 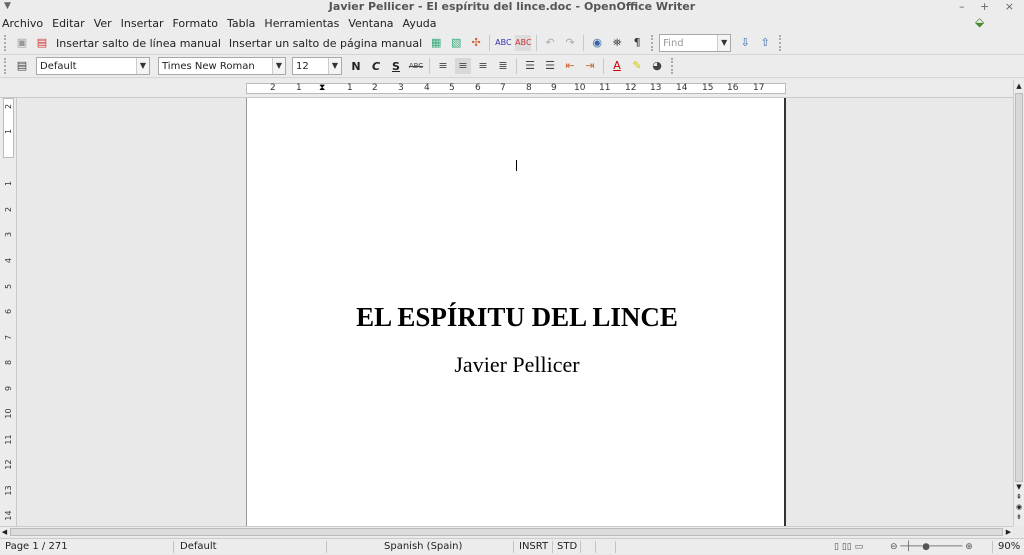 What do you see at coordinates (759, 88) in the screenshot?
I see `ruler-label: 17` at bounding box center [759, 88].